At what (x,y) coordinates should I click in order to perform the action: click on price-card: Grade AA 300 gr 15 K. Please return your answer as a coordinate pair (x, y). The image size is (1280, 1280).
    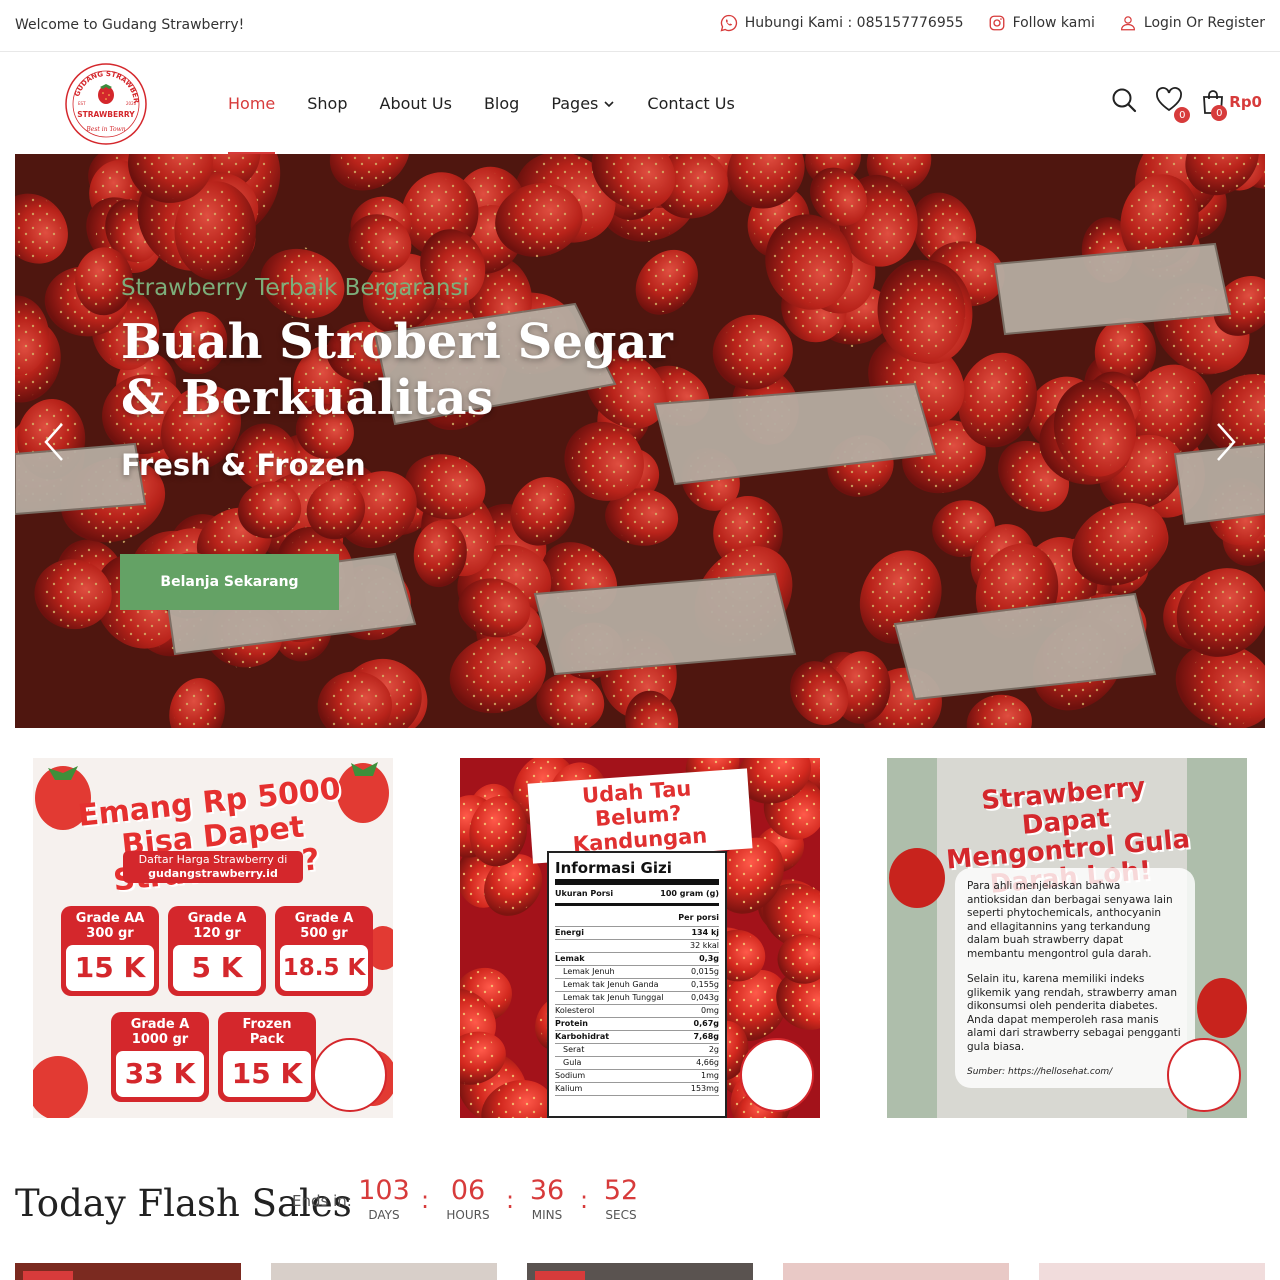
    Looking at the image, I should click on (110, 951).